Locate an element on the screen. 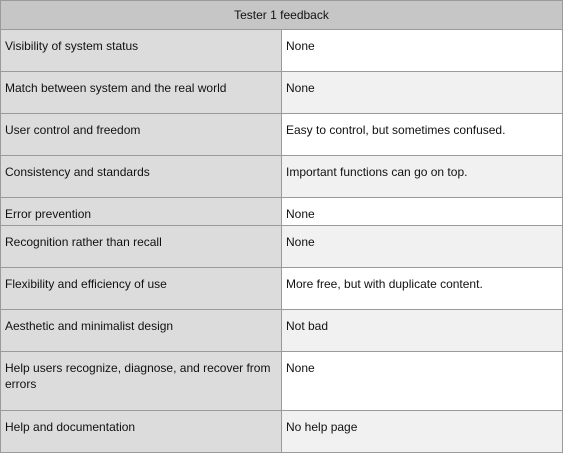  feedback-cell: Important functions can go on top. is located at coordinates (422, 176).